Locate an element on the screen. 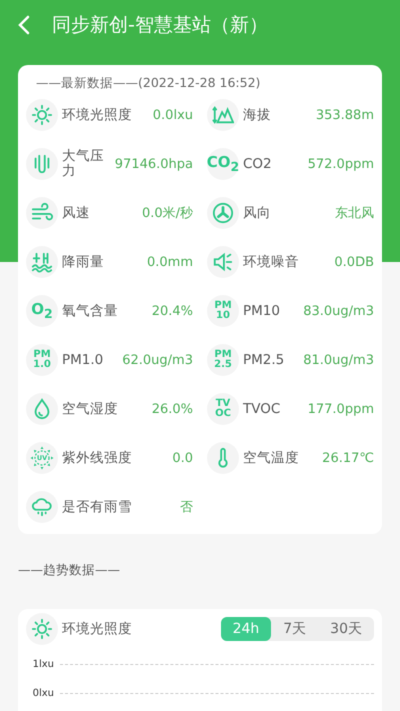 The height and width of the screenshot is (711, 400). sensor-value: 0.0米/秒 is located at coordinates (167, 213).